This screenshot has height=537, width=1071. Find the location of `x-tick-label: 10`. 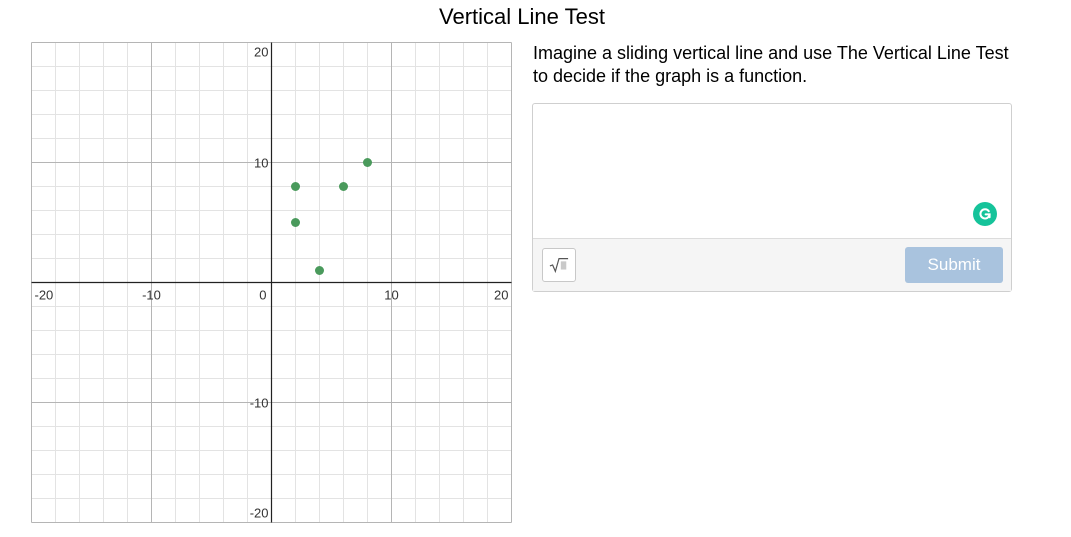

x-tick-label: 10 is located at coordinates (391, 295).